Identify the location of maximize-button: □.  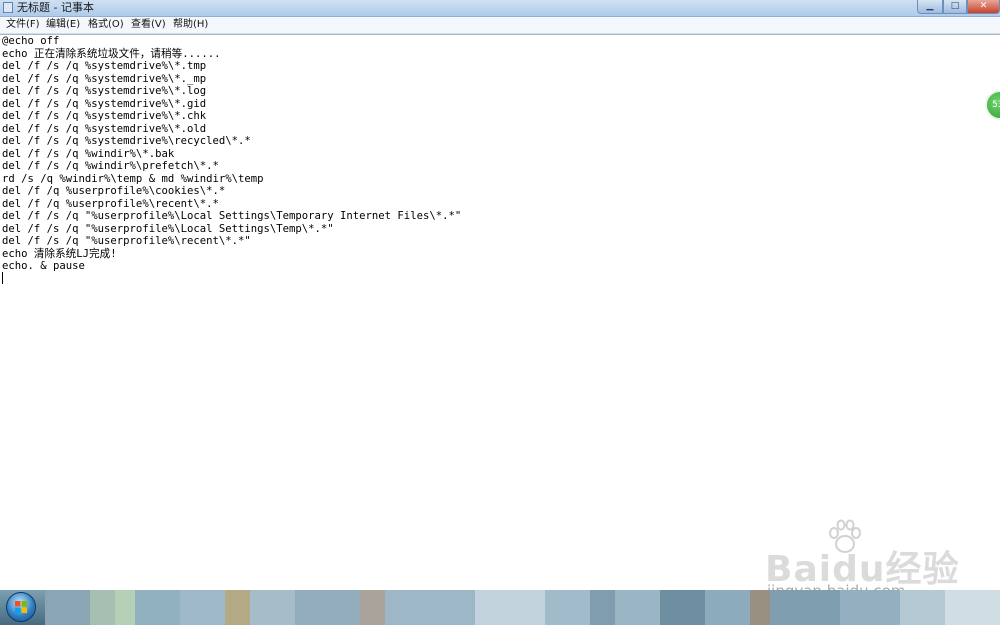
(955, 7).